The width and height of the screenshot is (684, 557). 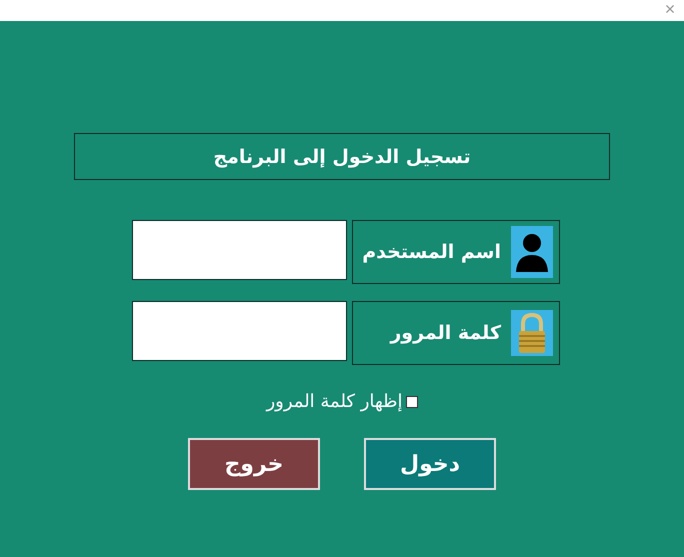 I want to click on field-label: كلمة المرور, so click(x=445, y=333).